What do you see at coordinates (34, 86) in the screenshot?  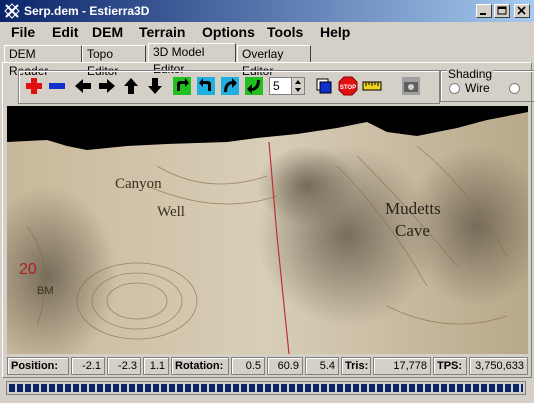 I see `plus-icon` at bounding box center [34, 86].